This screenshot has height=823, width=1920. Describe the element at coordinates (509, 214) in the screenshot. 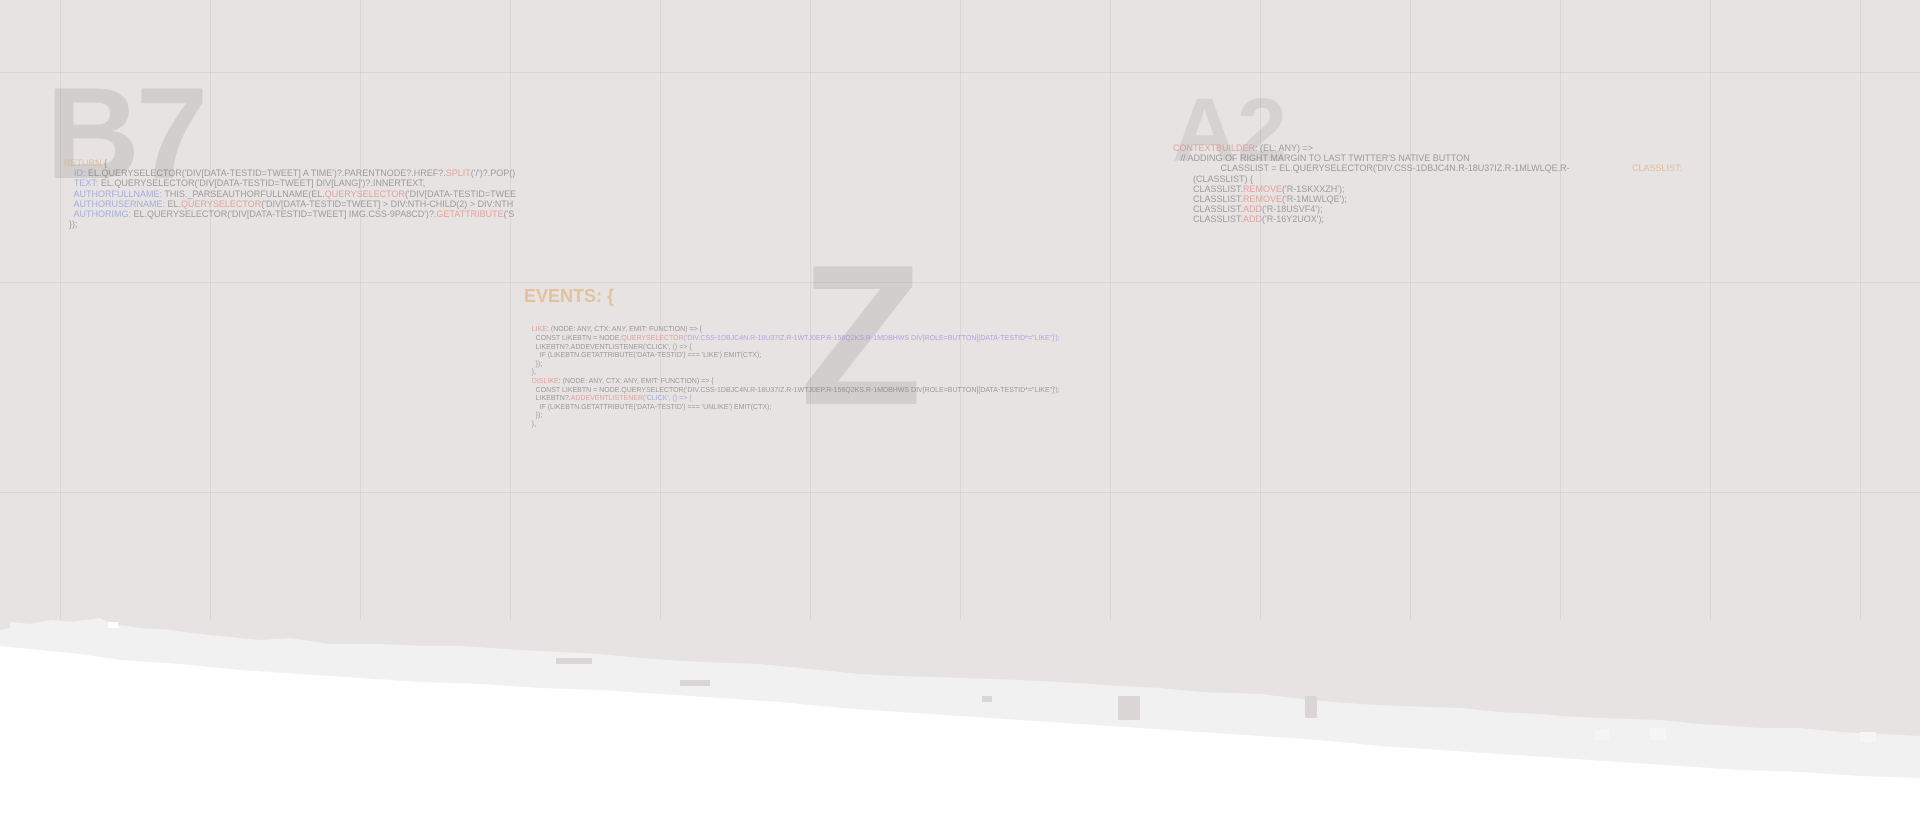

I see `code-token: ('S` at that location.